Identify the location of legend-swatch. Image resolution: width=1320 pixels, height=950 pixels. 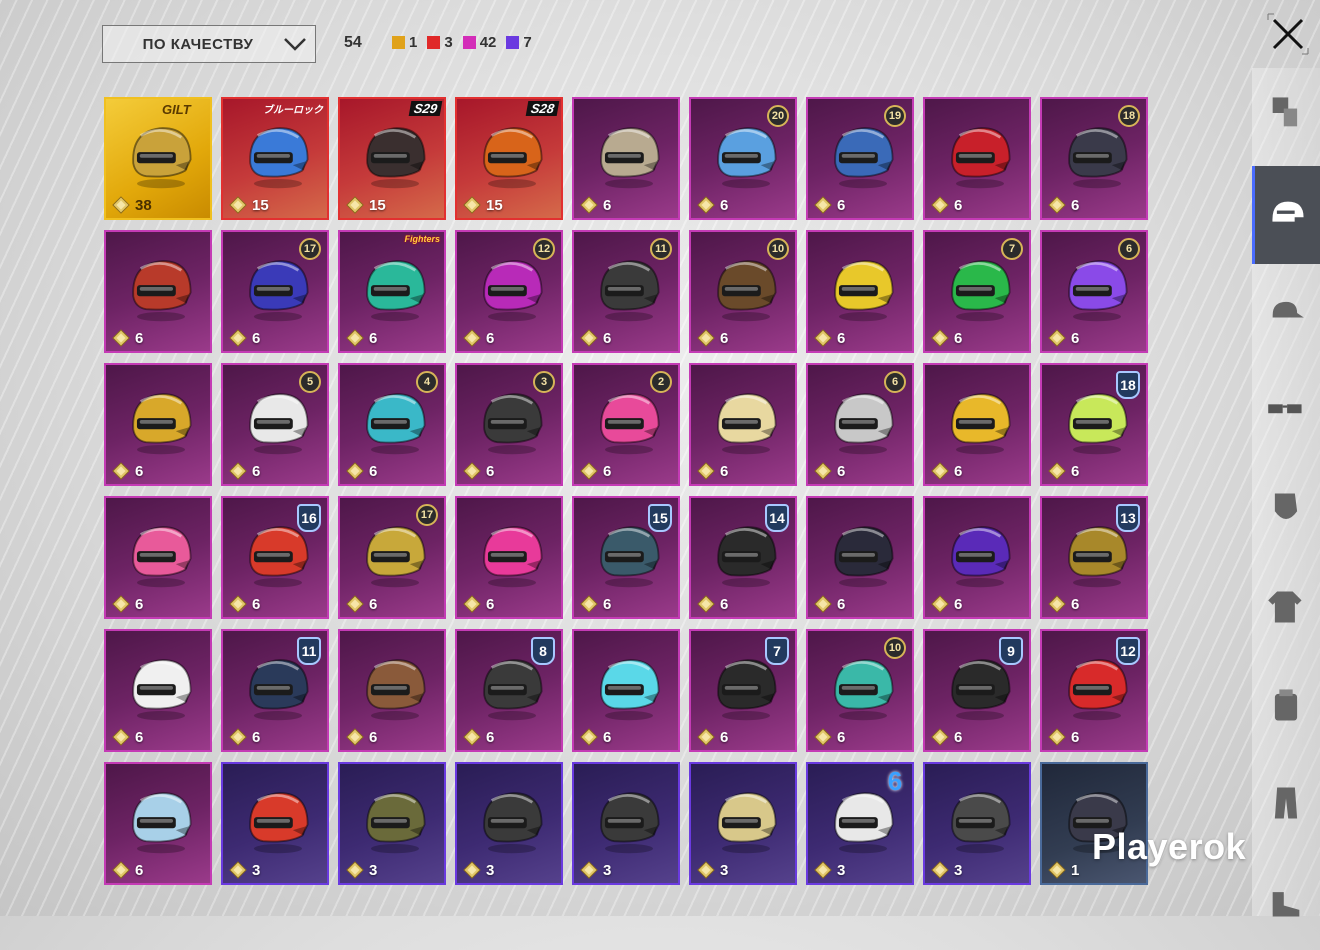
(398, 42).